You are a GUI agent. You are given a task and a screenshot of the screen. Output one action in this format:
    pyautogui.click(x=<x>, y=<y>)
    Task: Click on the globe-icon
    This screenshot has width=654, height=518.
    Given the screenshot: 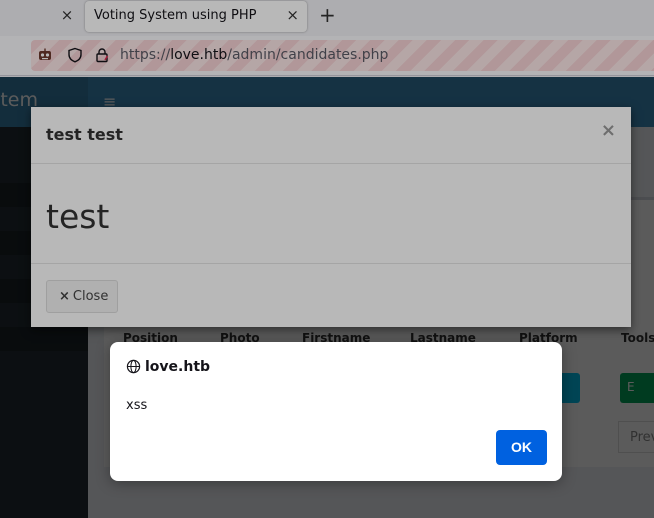 What is the action you would take?
    pyautogui.click(x=133, y=368)
    